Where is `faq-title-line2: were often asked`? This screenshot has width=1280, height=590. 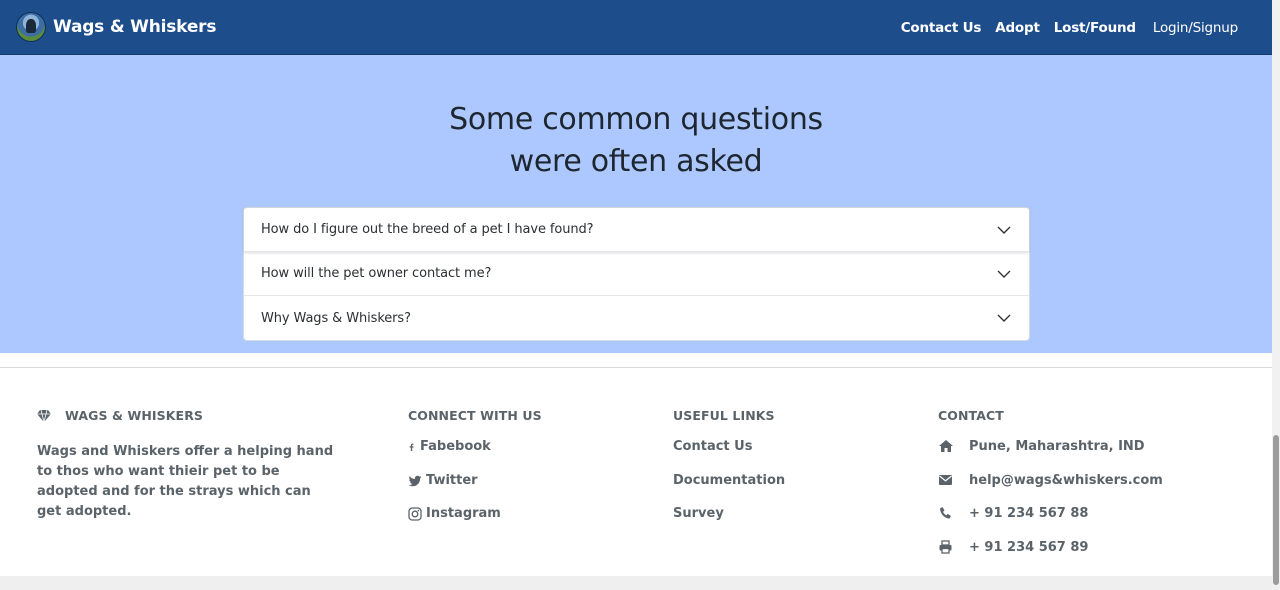
faq-title-line2: were often asked is located at coordinates (636, 161).